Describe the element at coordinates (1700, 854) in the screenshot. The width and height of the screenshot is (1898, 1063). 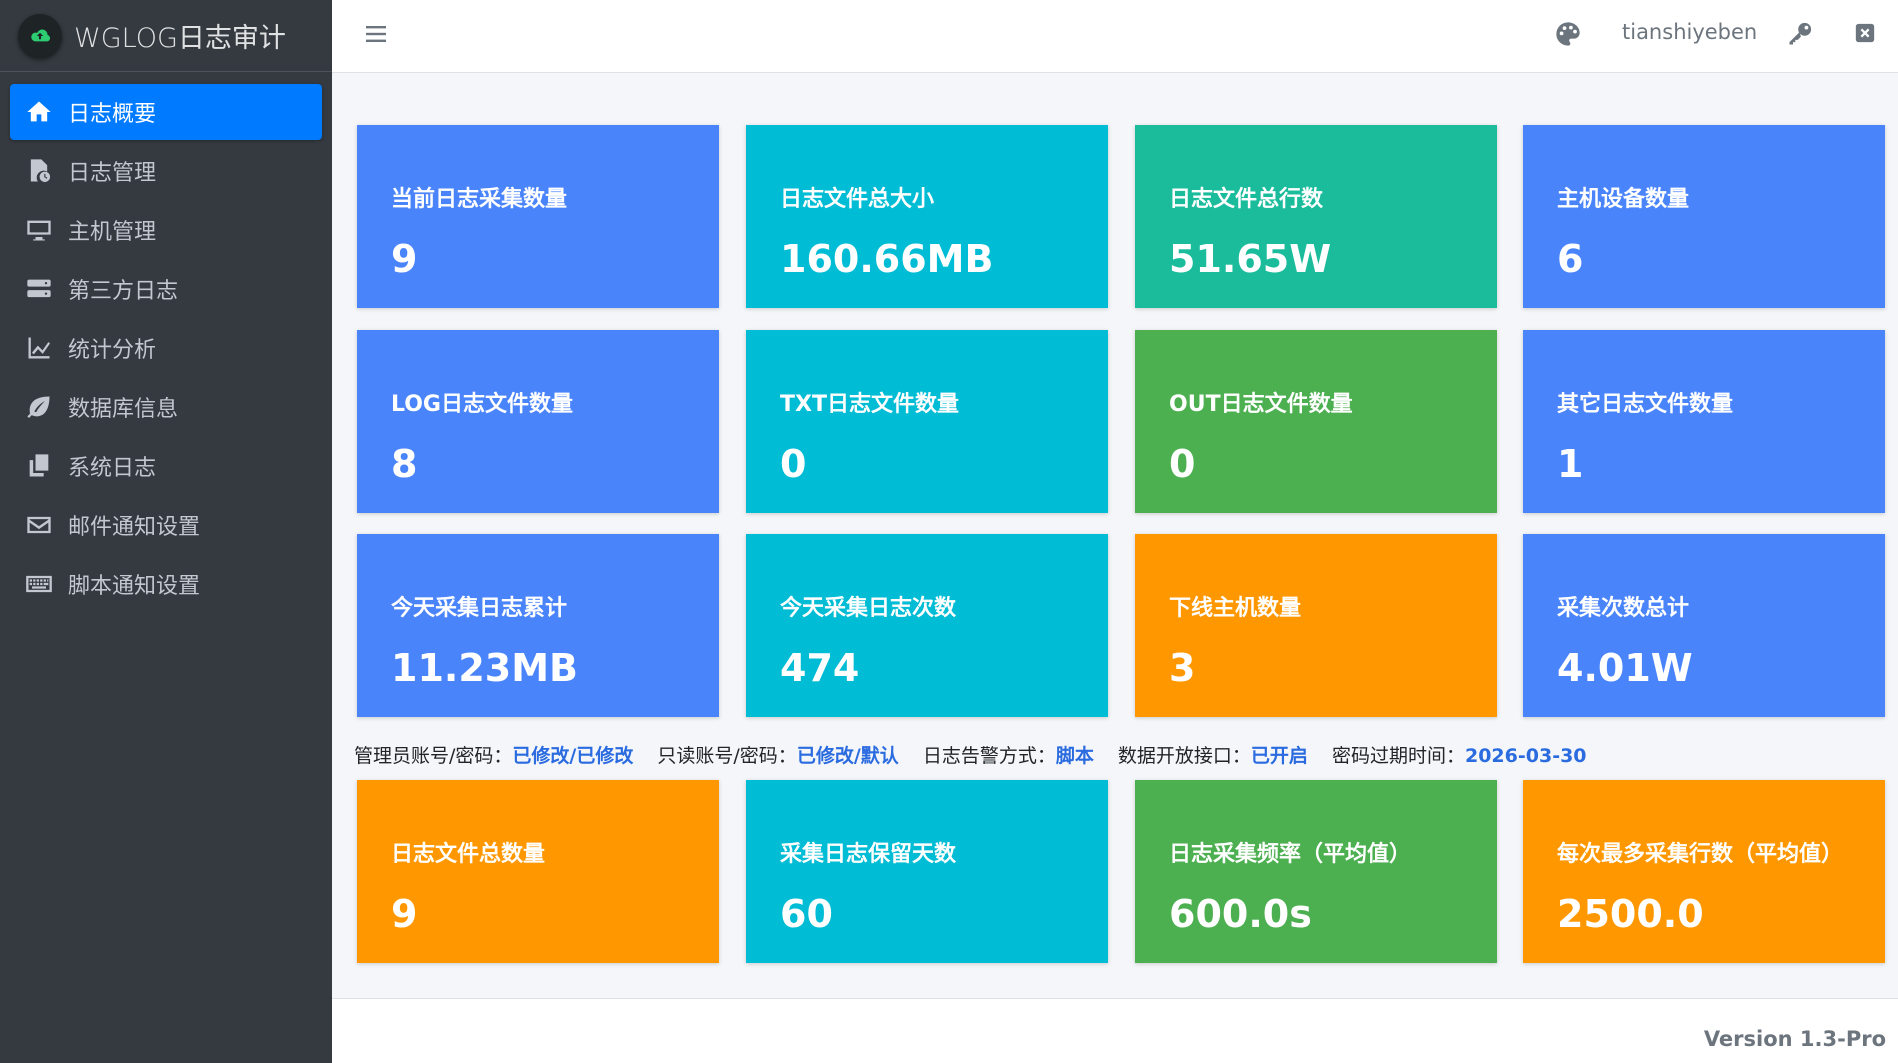
I see `card-label: 每次最多采集行数（平均值）` at that location.